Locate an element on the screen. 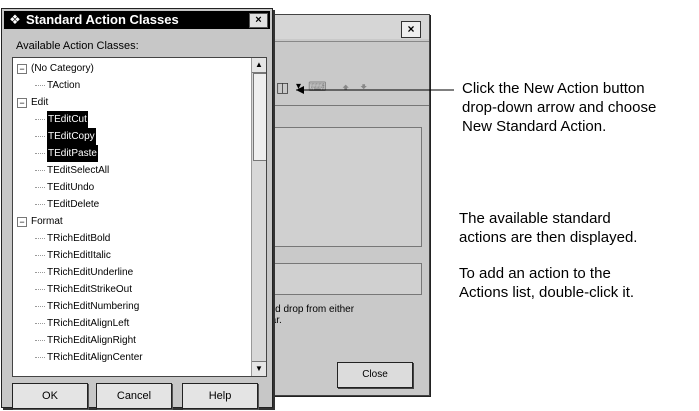 Image resolution: width=699 pixels, height=411 pixels. callout-leader-svg is located at coordinates (375, 90).